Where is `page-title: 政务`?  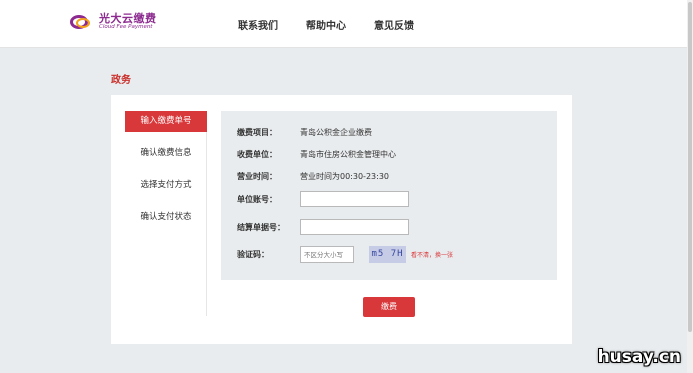
page-title: 政务 is located at coordinates (121, 80).